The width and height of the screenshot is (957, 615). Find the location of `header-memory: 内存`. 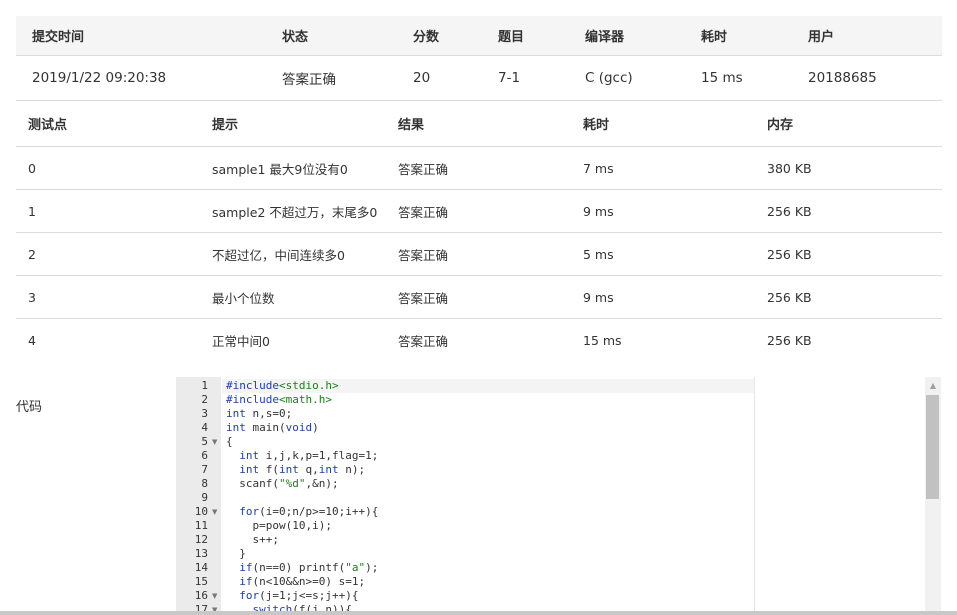

header-memory: 内存 is located at coordinates (780, 125).